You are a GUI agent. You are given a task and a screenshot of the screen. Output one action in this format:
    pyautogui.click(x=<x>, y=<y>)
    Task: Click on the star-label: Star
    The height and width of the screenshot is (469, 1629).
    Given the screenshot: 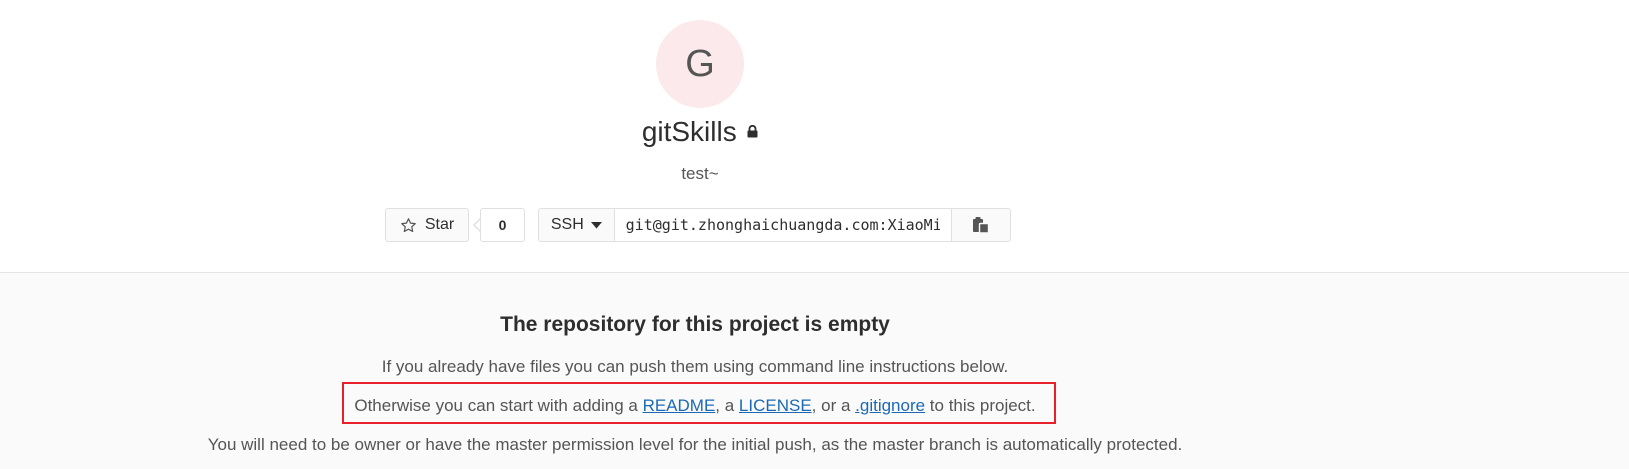 What is the action you would take?
    pyautogui.click(x=439, y=224)
    